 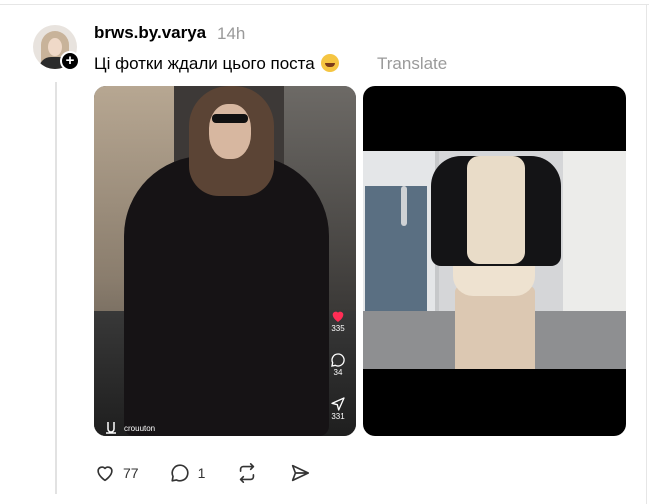 I want to click on reply-count: 1, so click(x=201, y=473).